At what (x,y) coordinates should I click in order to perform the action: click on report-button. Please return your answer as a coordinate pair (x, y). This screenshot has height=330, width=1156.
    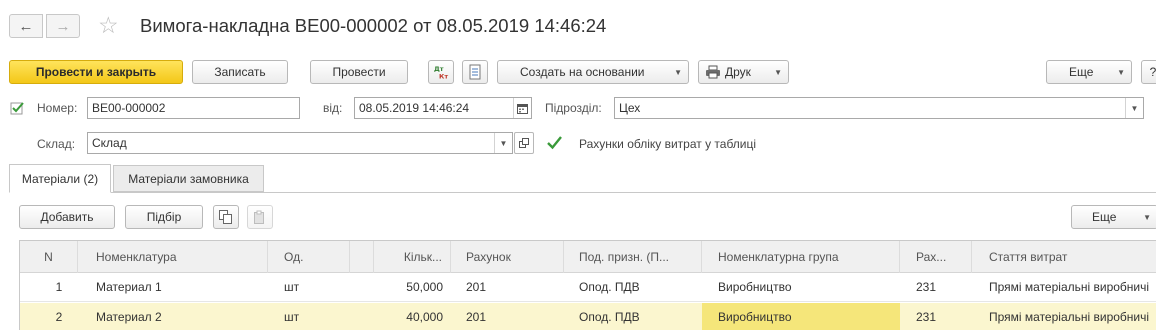
    Looking at the image, I should click on (475, 72).